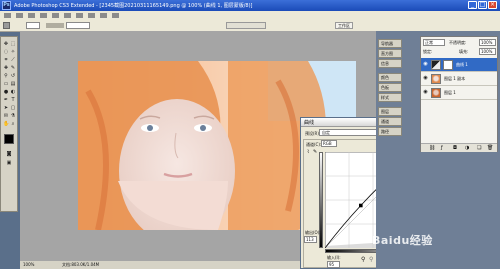 The image size is (500, 269). I want to click on curve-point-tool-icon: ⌇, so click(308, 152).